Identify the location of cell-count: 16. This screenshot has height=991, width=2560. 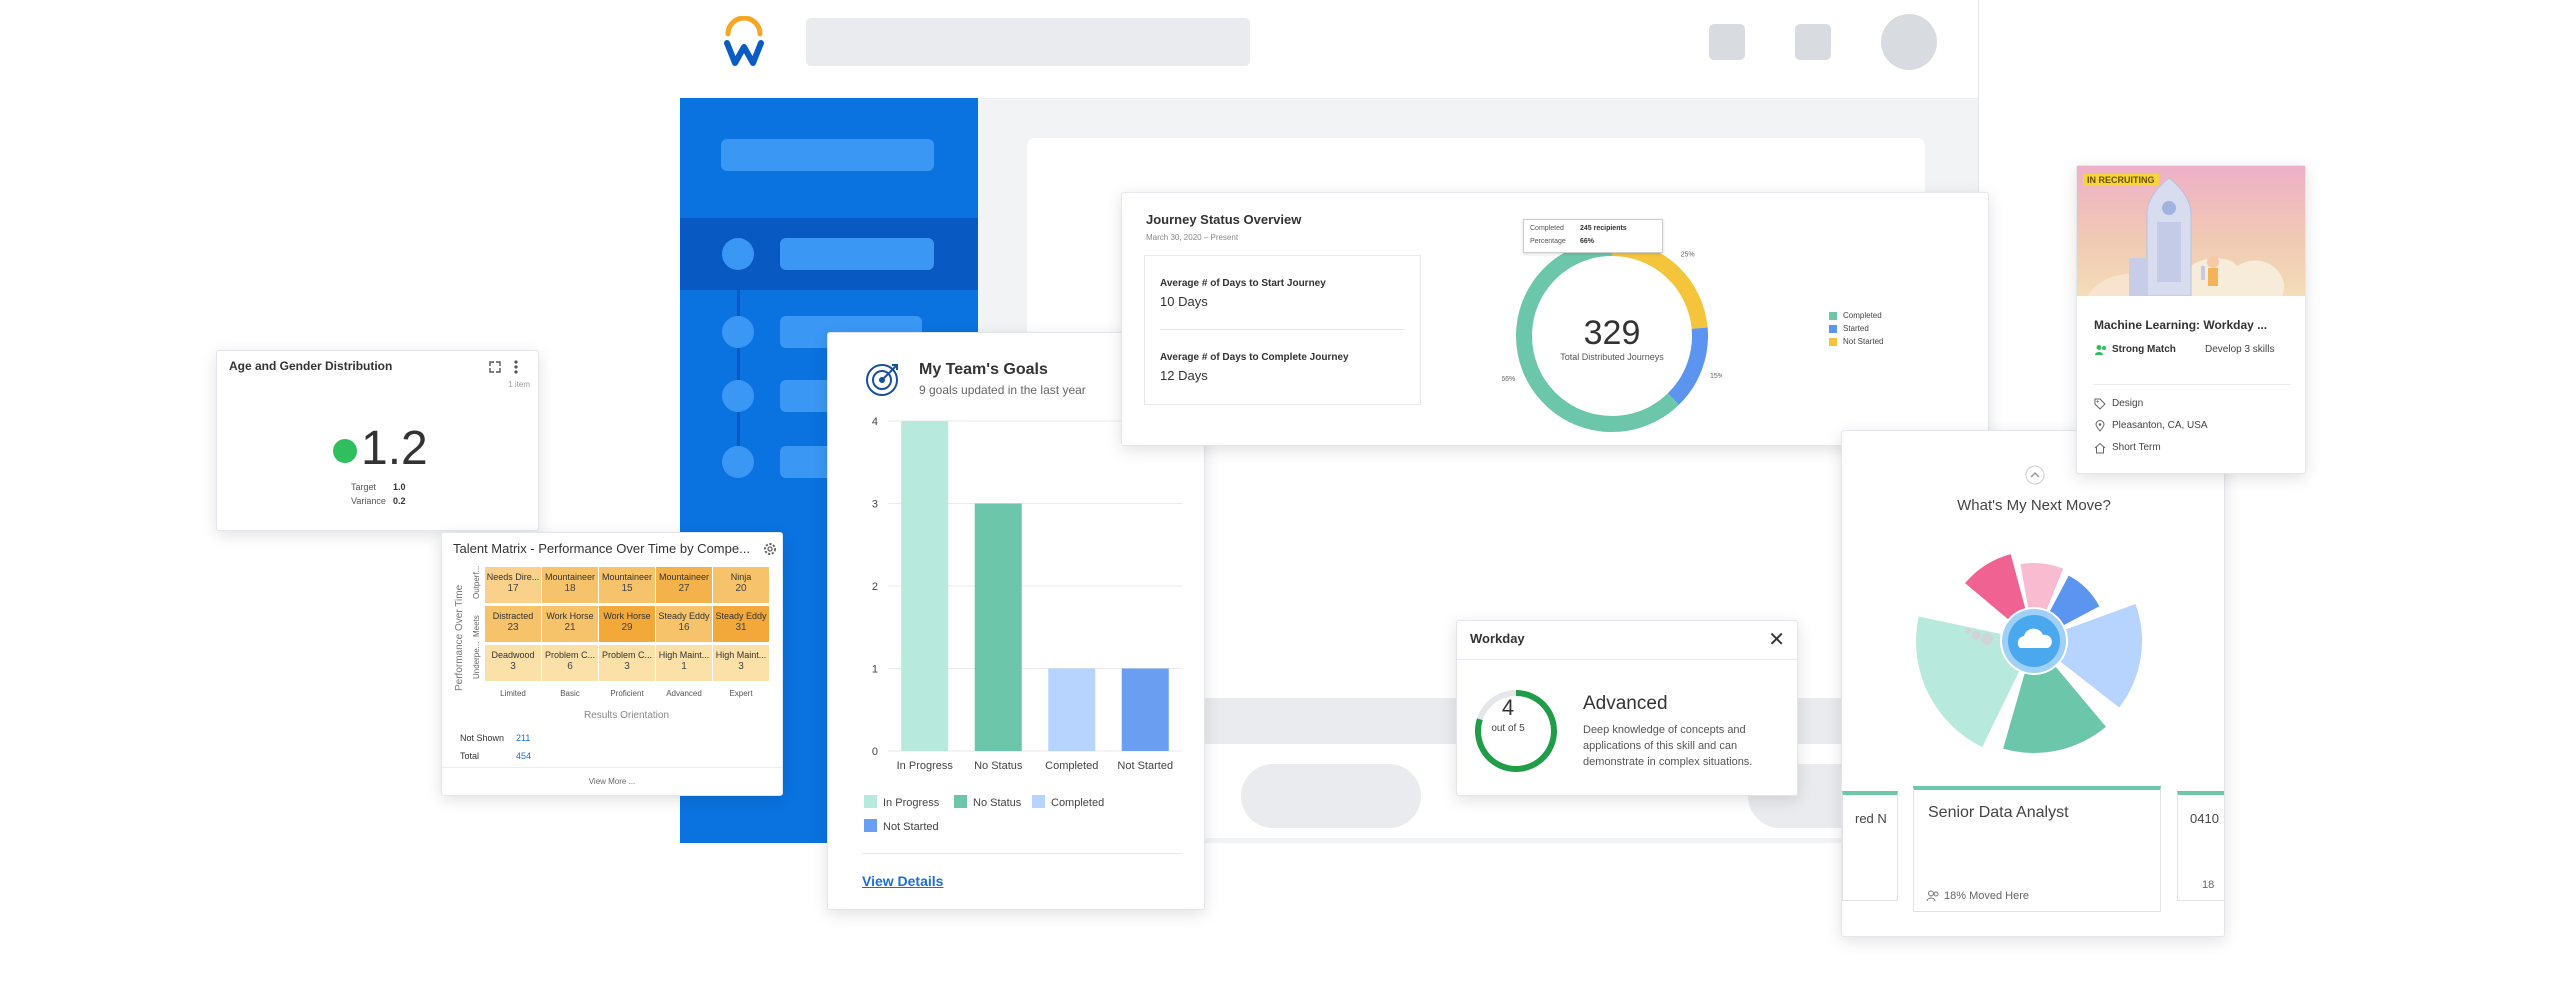
(684, 627).